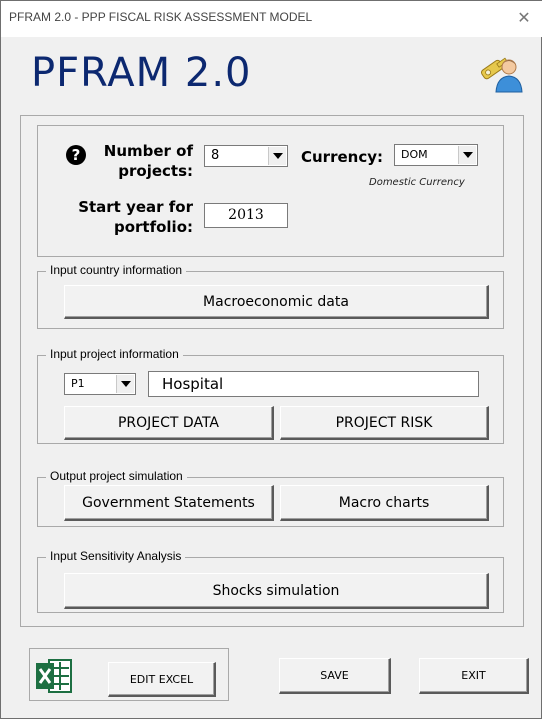  What do you see at coordinates (141, 73) in the screenshot?
I see `app-title: PFRAM 2.0` at bounding box center [141, 73].